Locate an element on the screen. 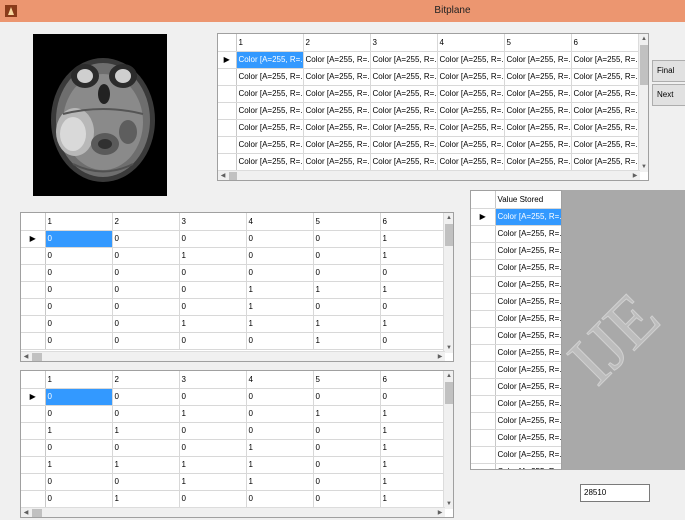 This screenshot has width=685, height=520. scroll-up-icon: ▲ is located at coordinates (448, 376).